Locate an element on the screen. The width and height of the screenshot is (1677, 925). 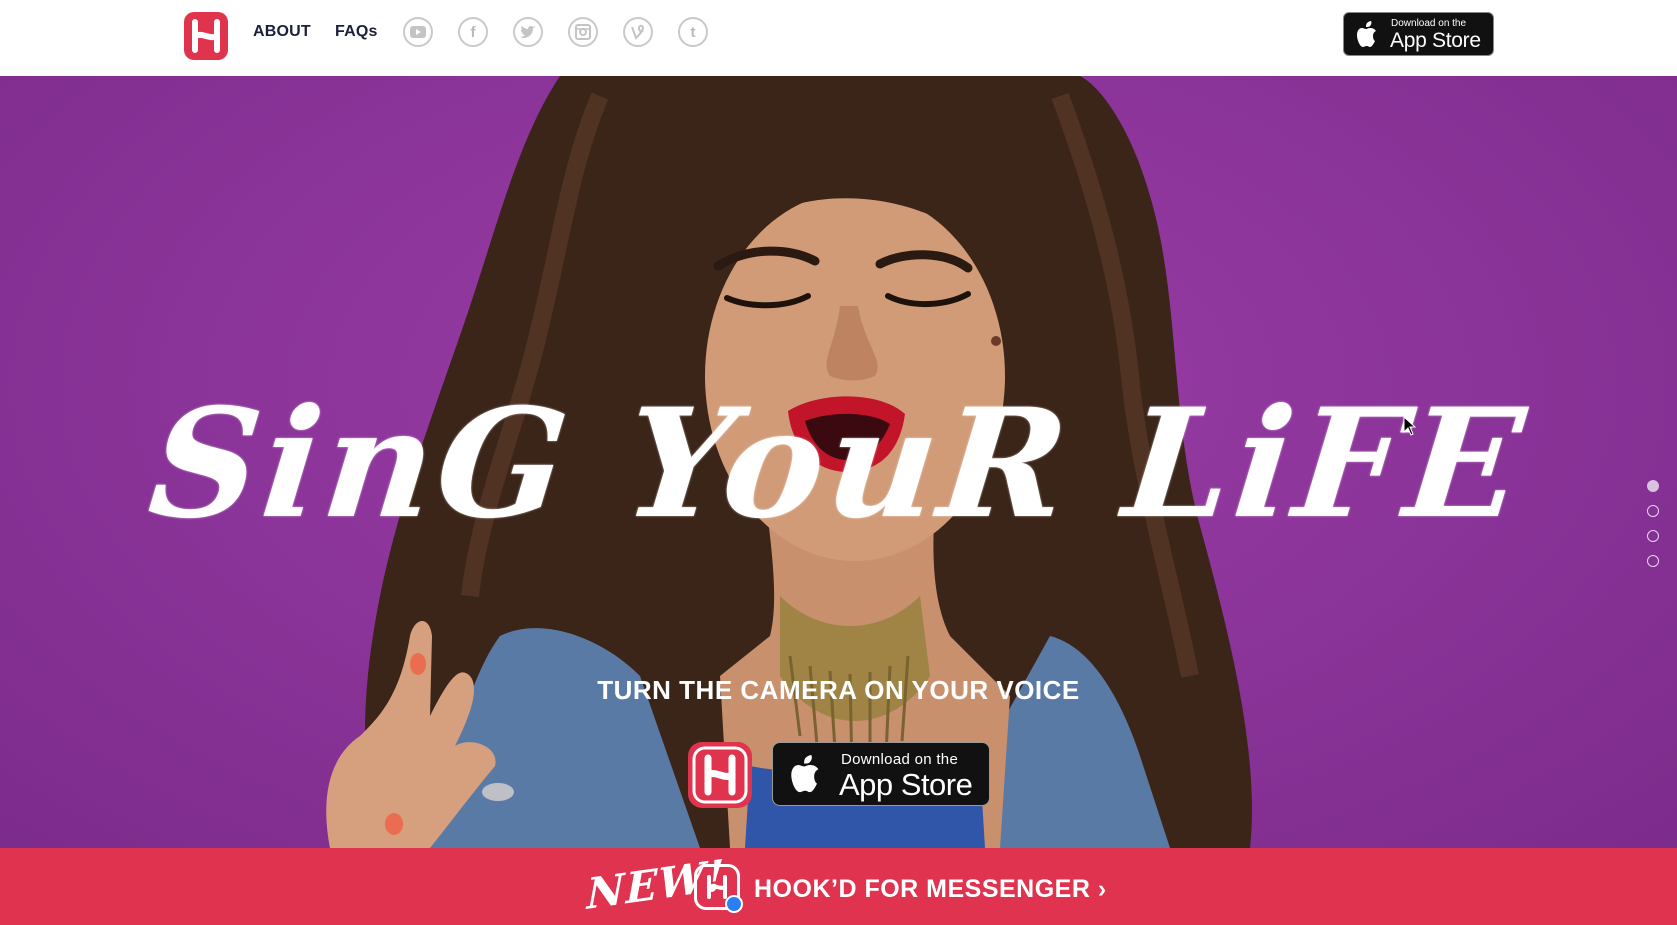
appstore-big-line1: Download on the is located at coordinates (900, 759).